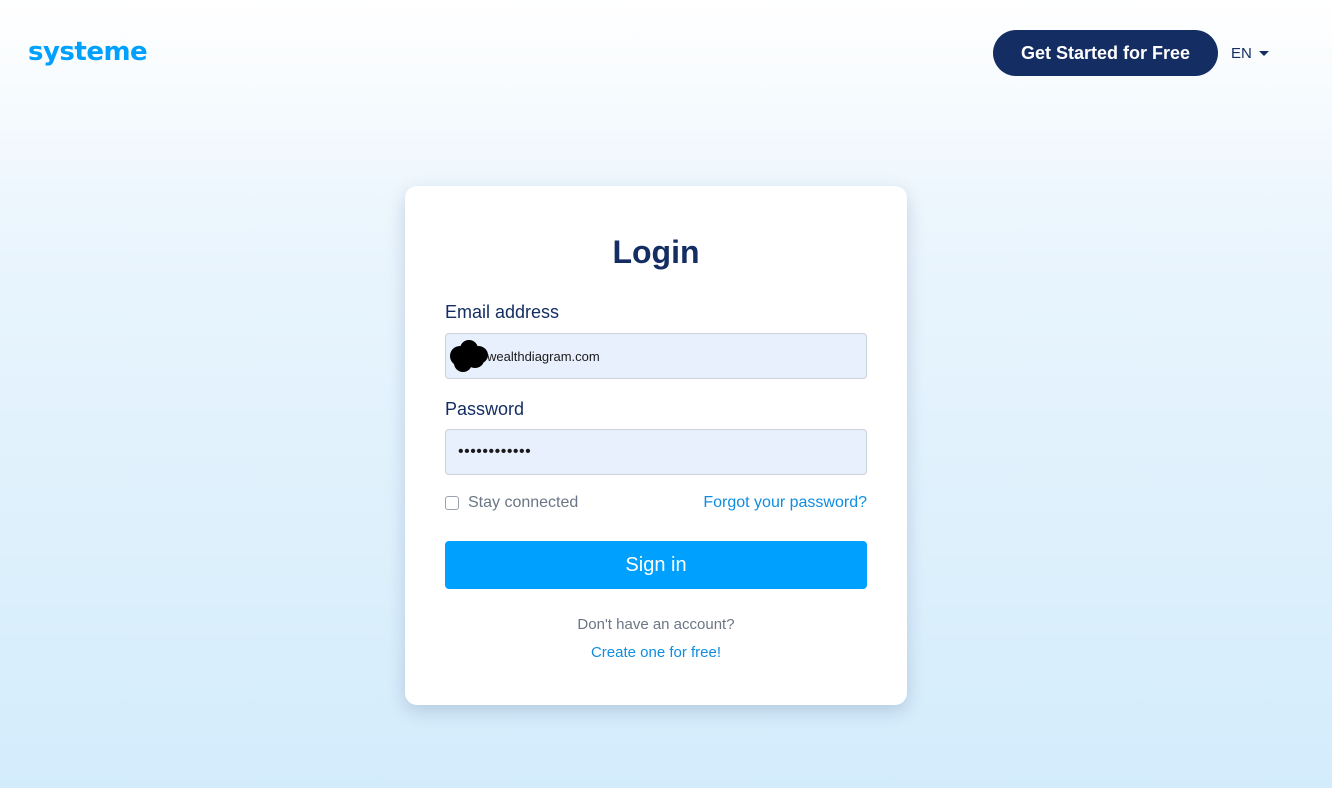  Describe the element at coordinates (502, 312) in the screenshot. I see `email-label: Email address` at that location.